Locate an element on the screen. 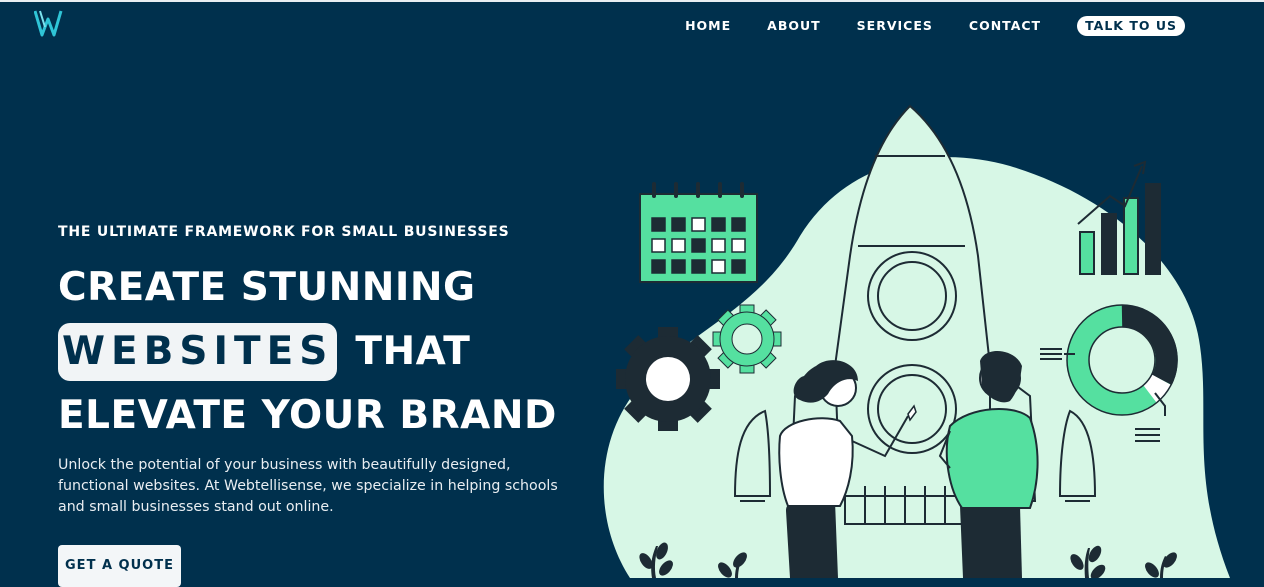 The image size is (1264, 587). get-a-quote-button: GET A QUOTE is located at coordinates (119, 566).